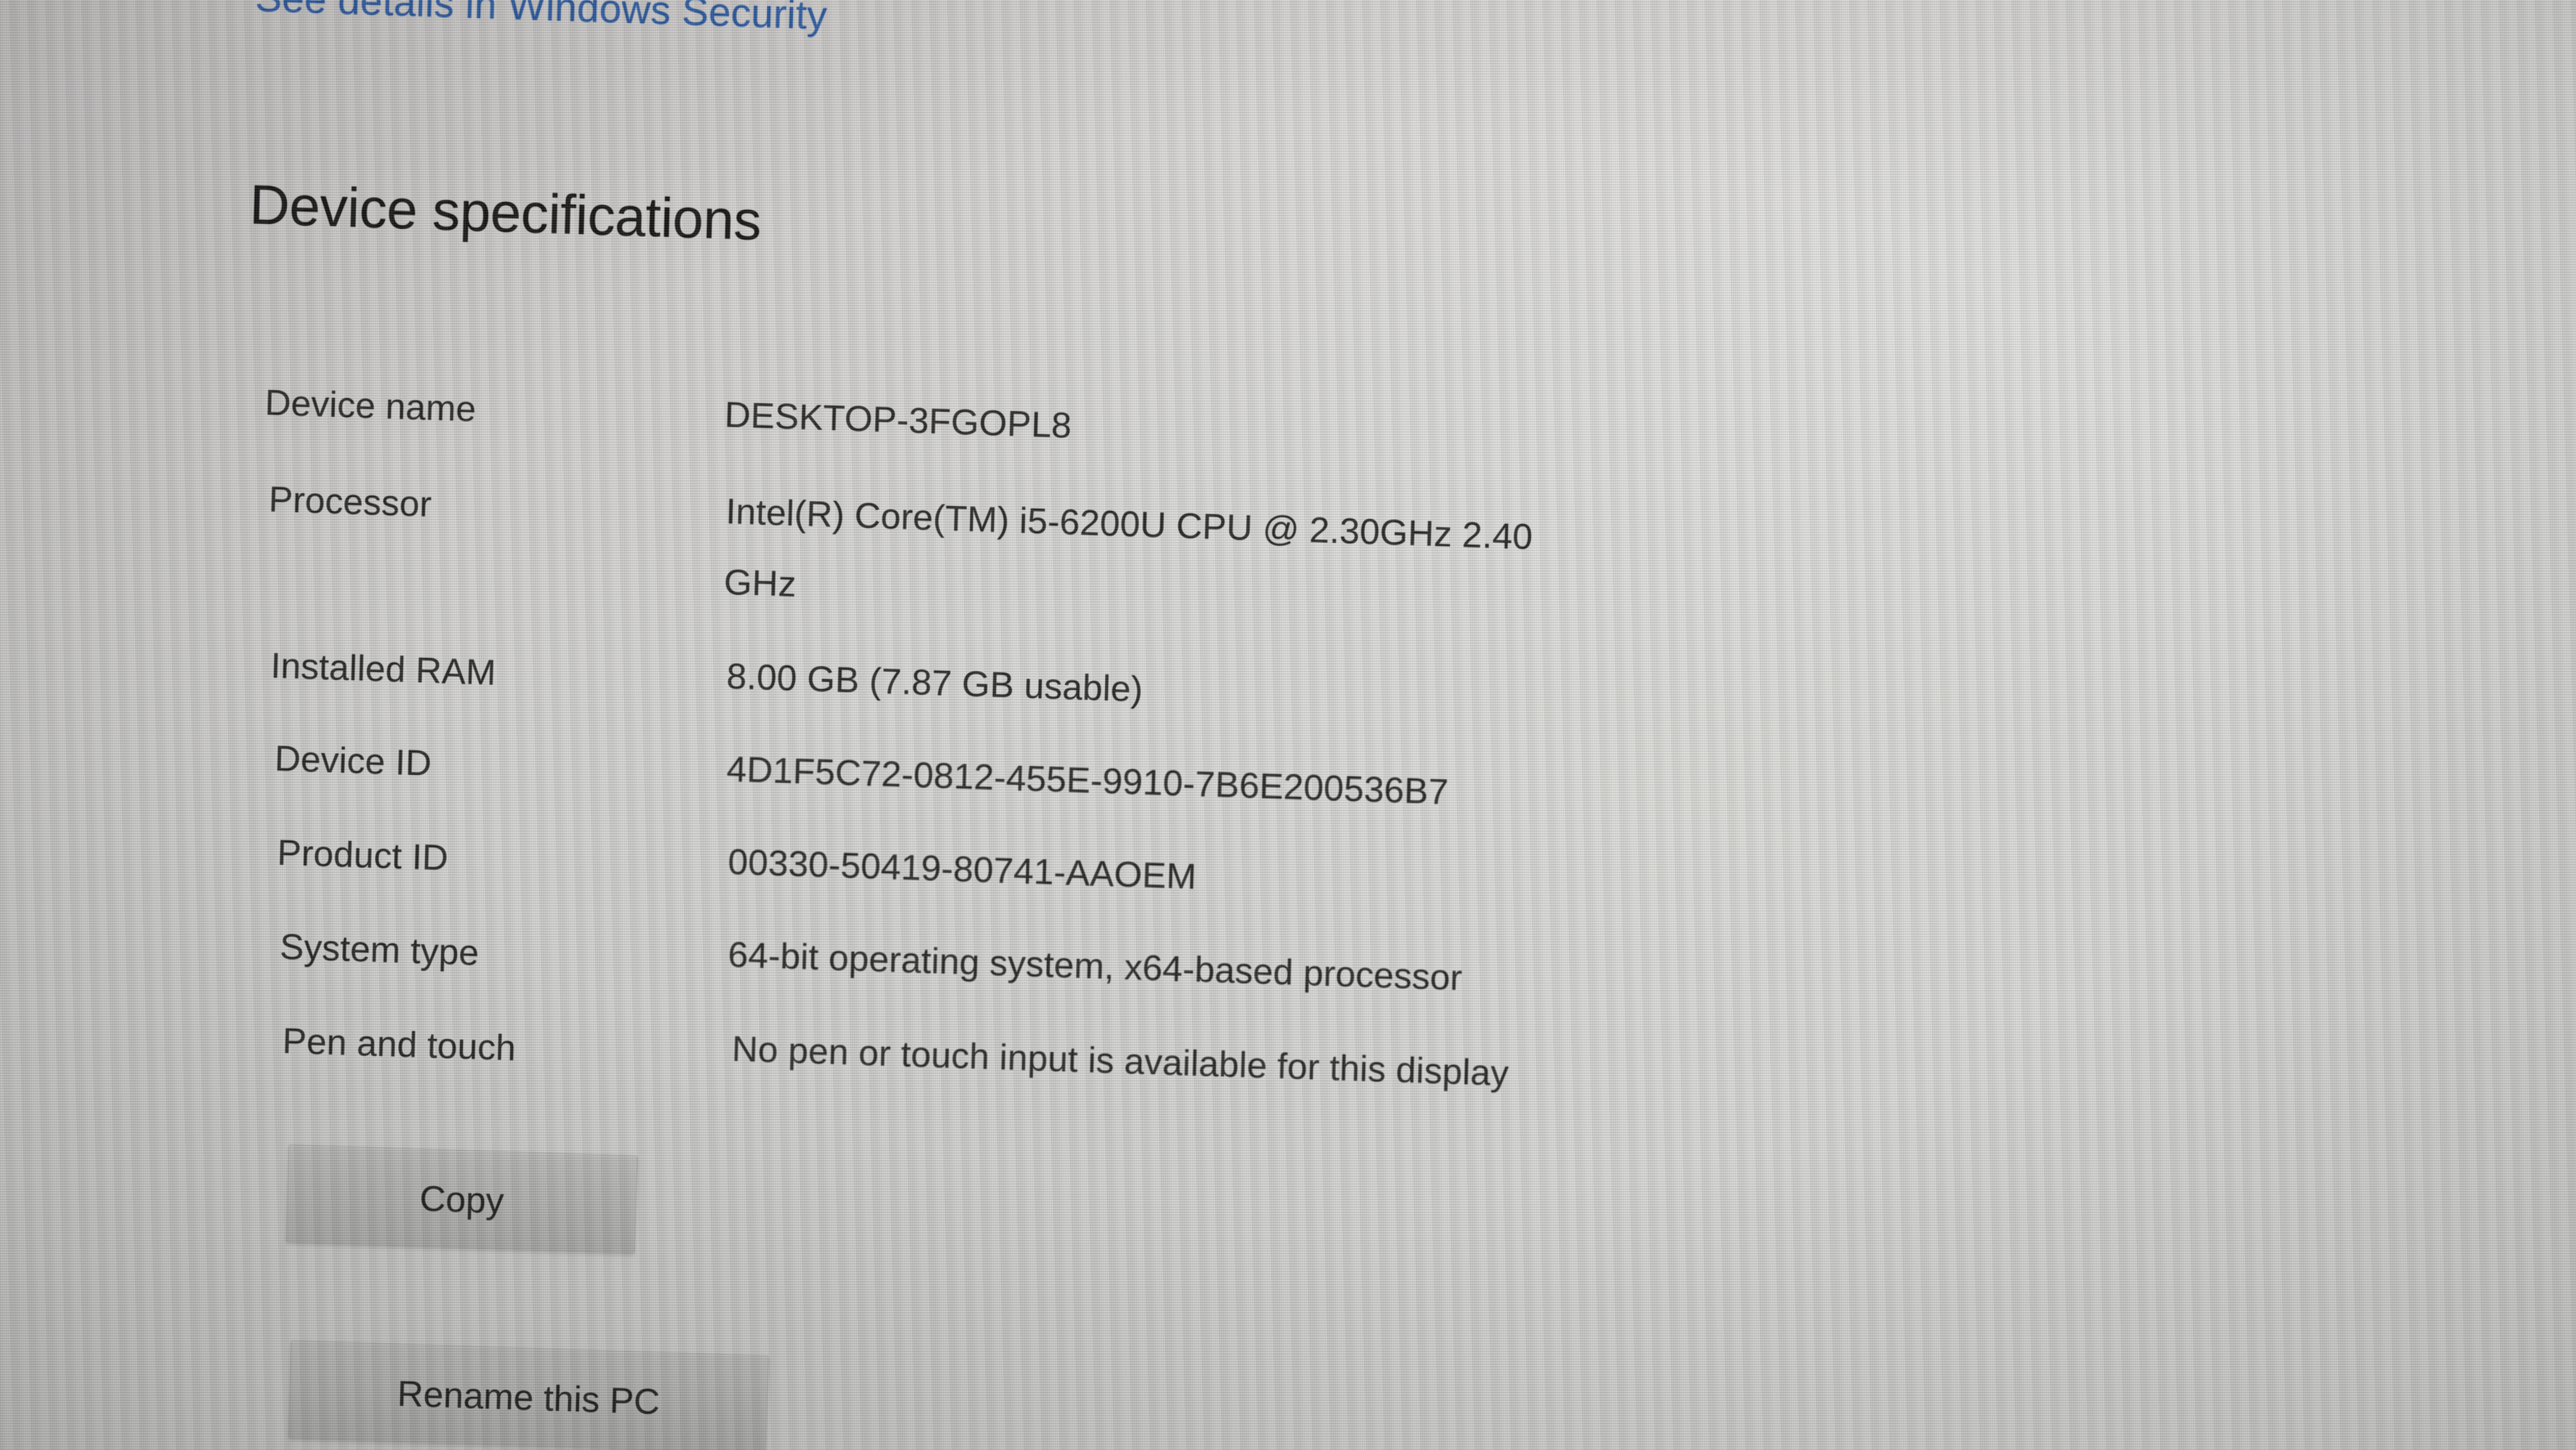 This screenshot has height=1450, width=2576. I want to click on copy-button-label: Copy, so click(462, 1199).